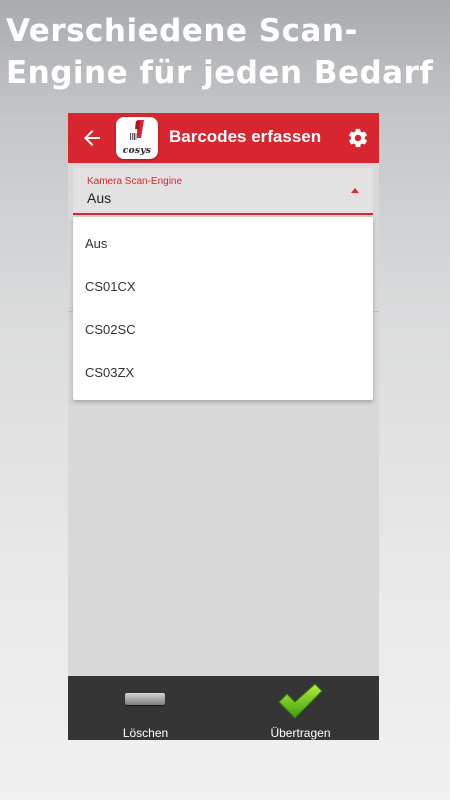 This screenshot has width=450, height=800. I want to click on logo-wordmark: cosys, so click(137, 151).